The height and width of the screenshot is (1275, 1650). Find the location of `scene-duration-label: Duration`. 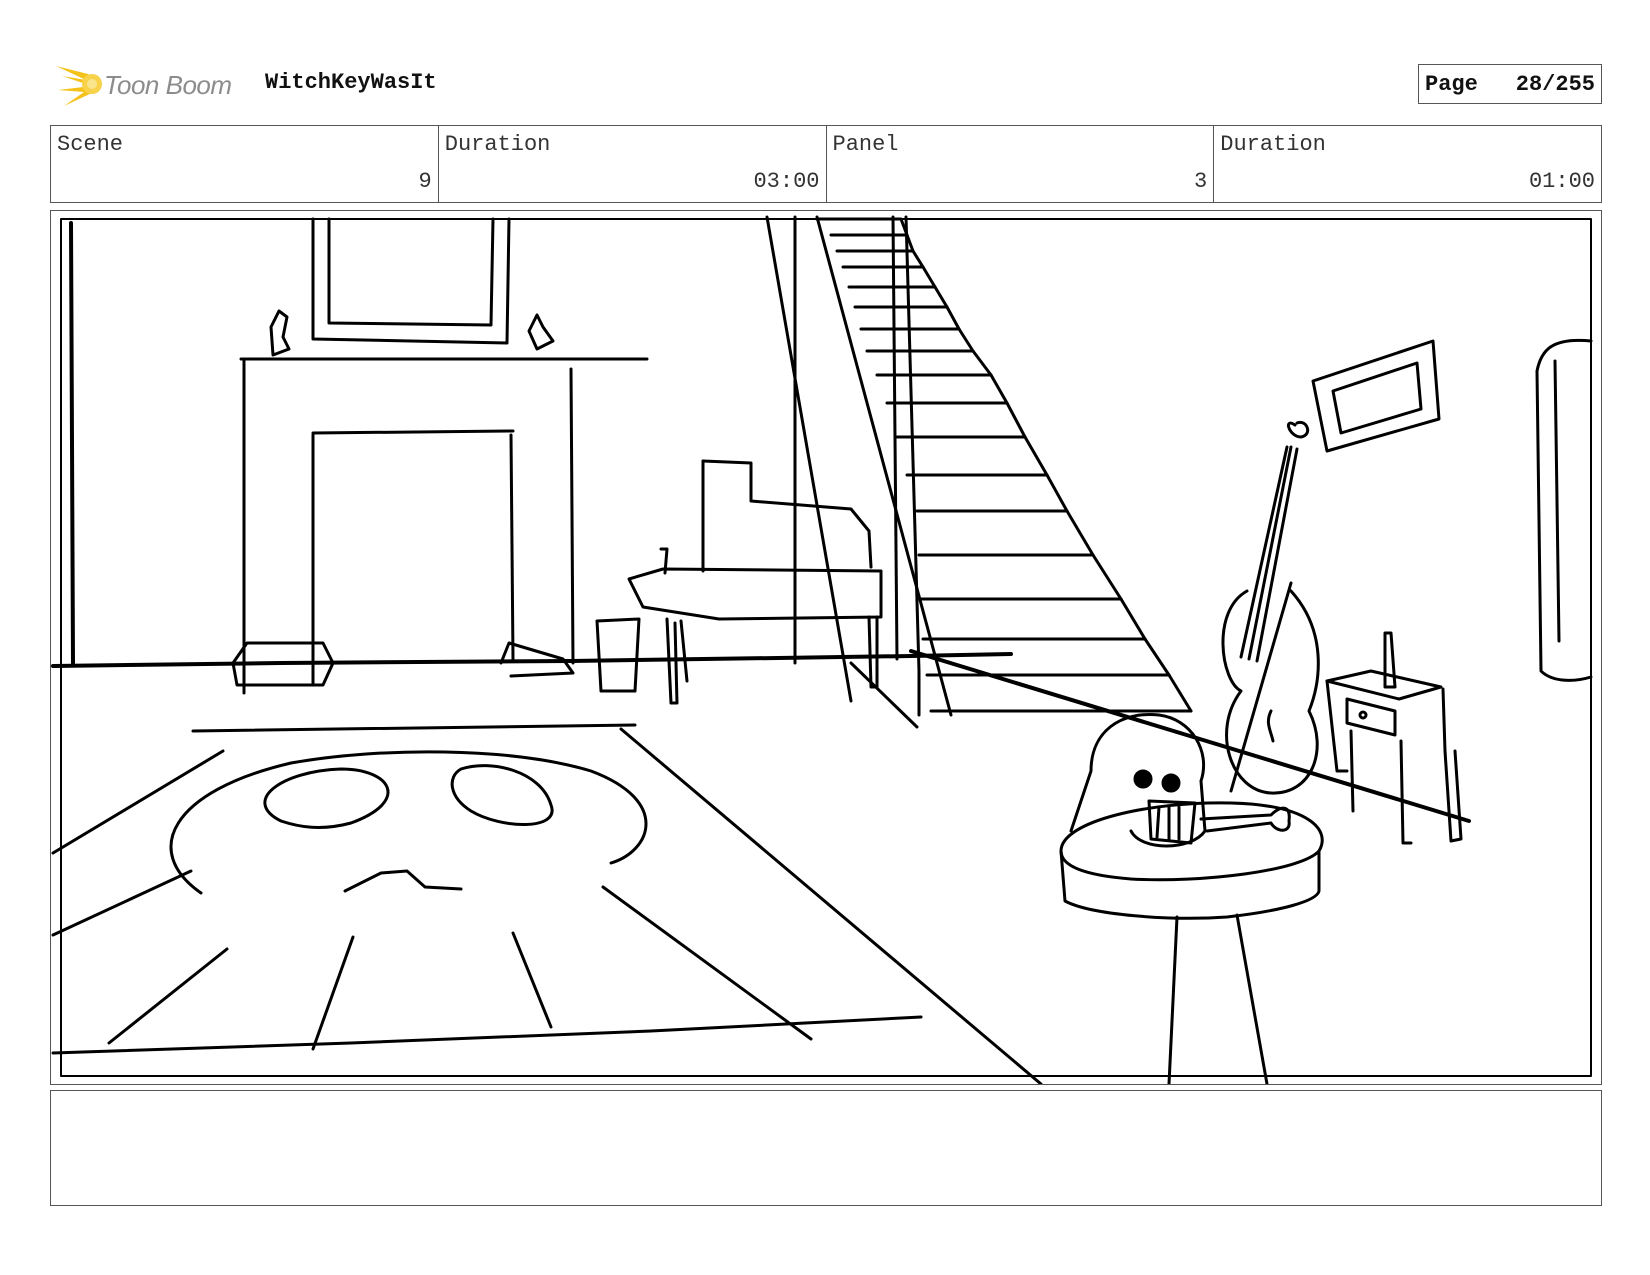

scene-duration-label: Duration is located at coordinates (497, 144).